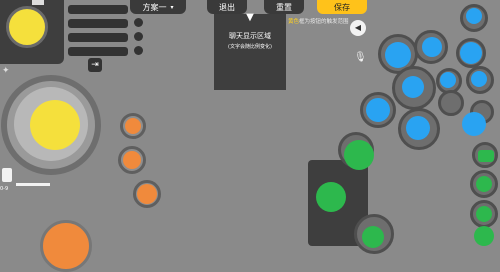 The height and width of the screenshot is (272, 500). What do you see at coordinates (4, 189) in the screenshot?
I see `slider-label: 0-9` at bounding box center [4, 189].